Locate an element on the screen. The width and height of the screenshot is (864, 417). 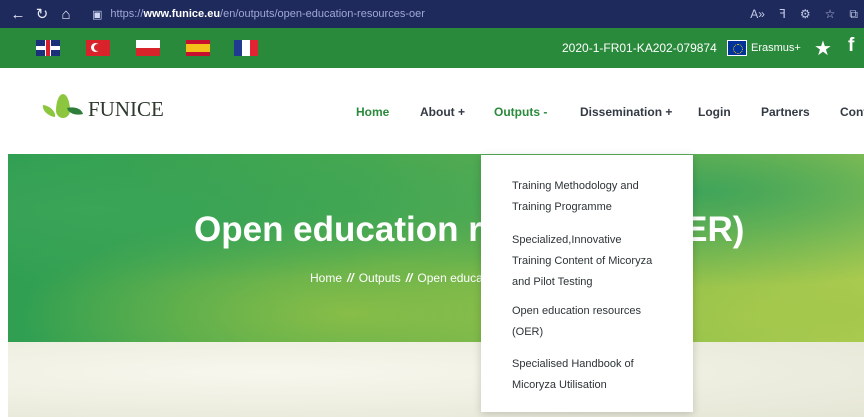
facebook-icon: f is located at coordinates (851, 46).